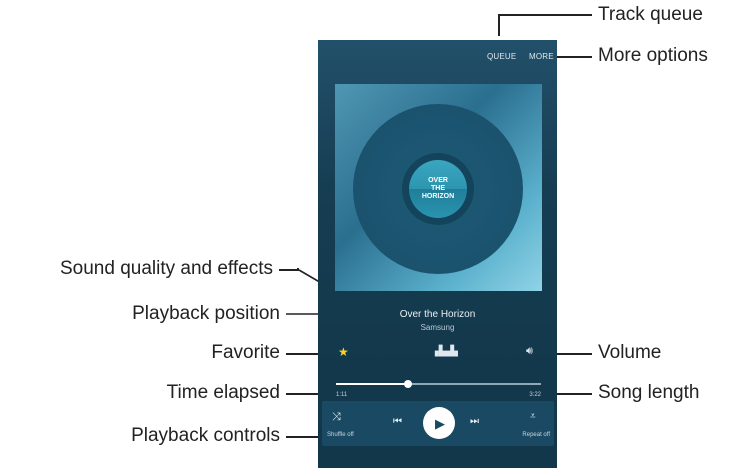 The height and width of the screenshot is (468, 739). I want to click on album-disc: OVER THE HORIZON, so click(438, 189).